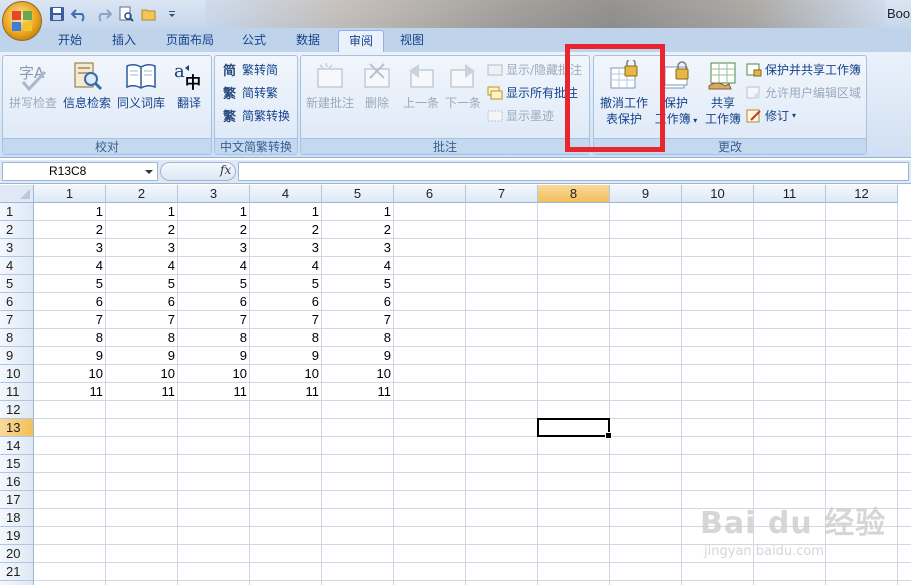  I want to click on column-header: 4, so click(286, 194).